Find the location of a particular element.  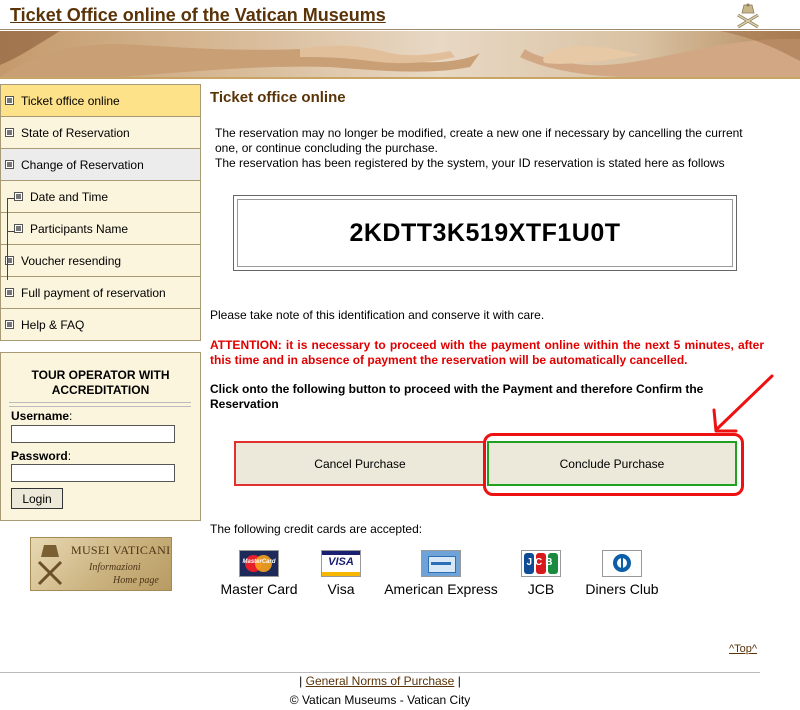

card-visa: VISA Visa is located at coordinates (341, 573).